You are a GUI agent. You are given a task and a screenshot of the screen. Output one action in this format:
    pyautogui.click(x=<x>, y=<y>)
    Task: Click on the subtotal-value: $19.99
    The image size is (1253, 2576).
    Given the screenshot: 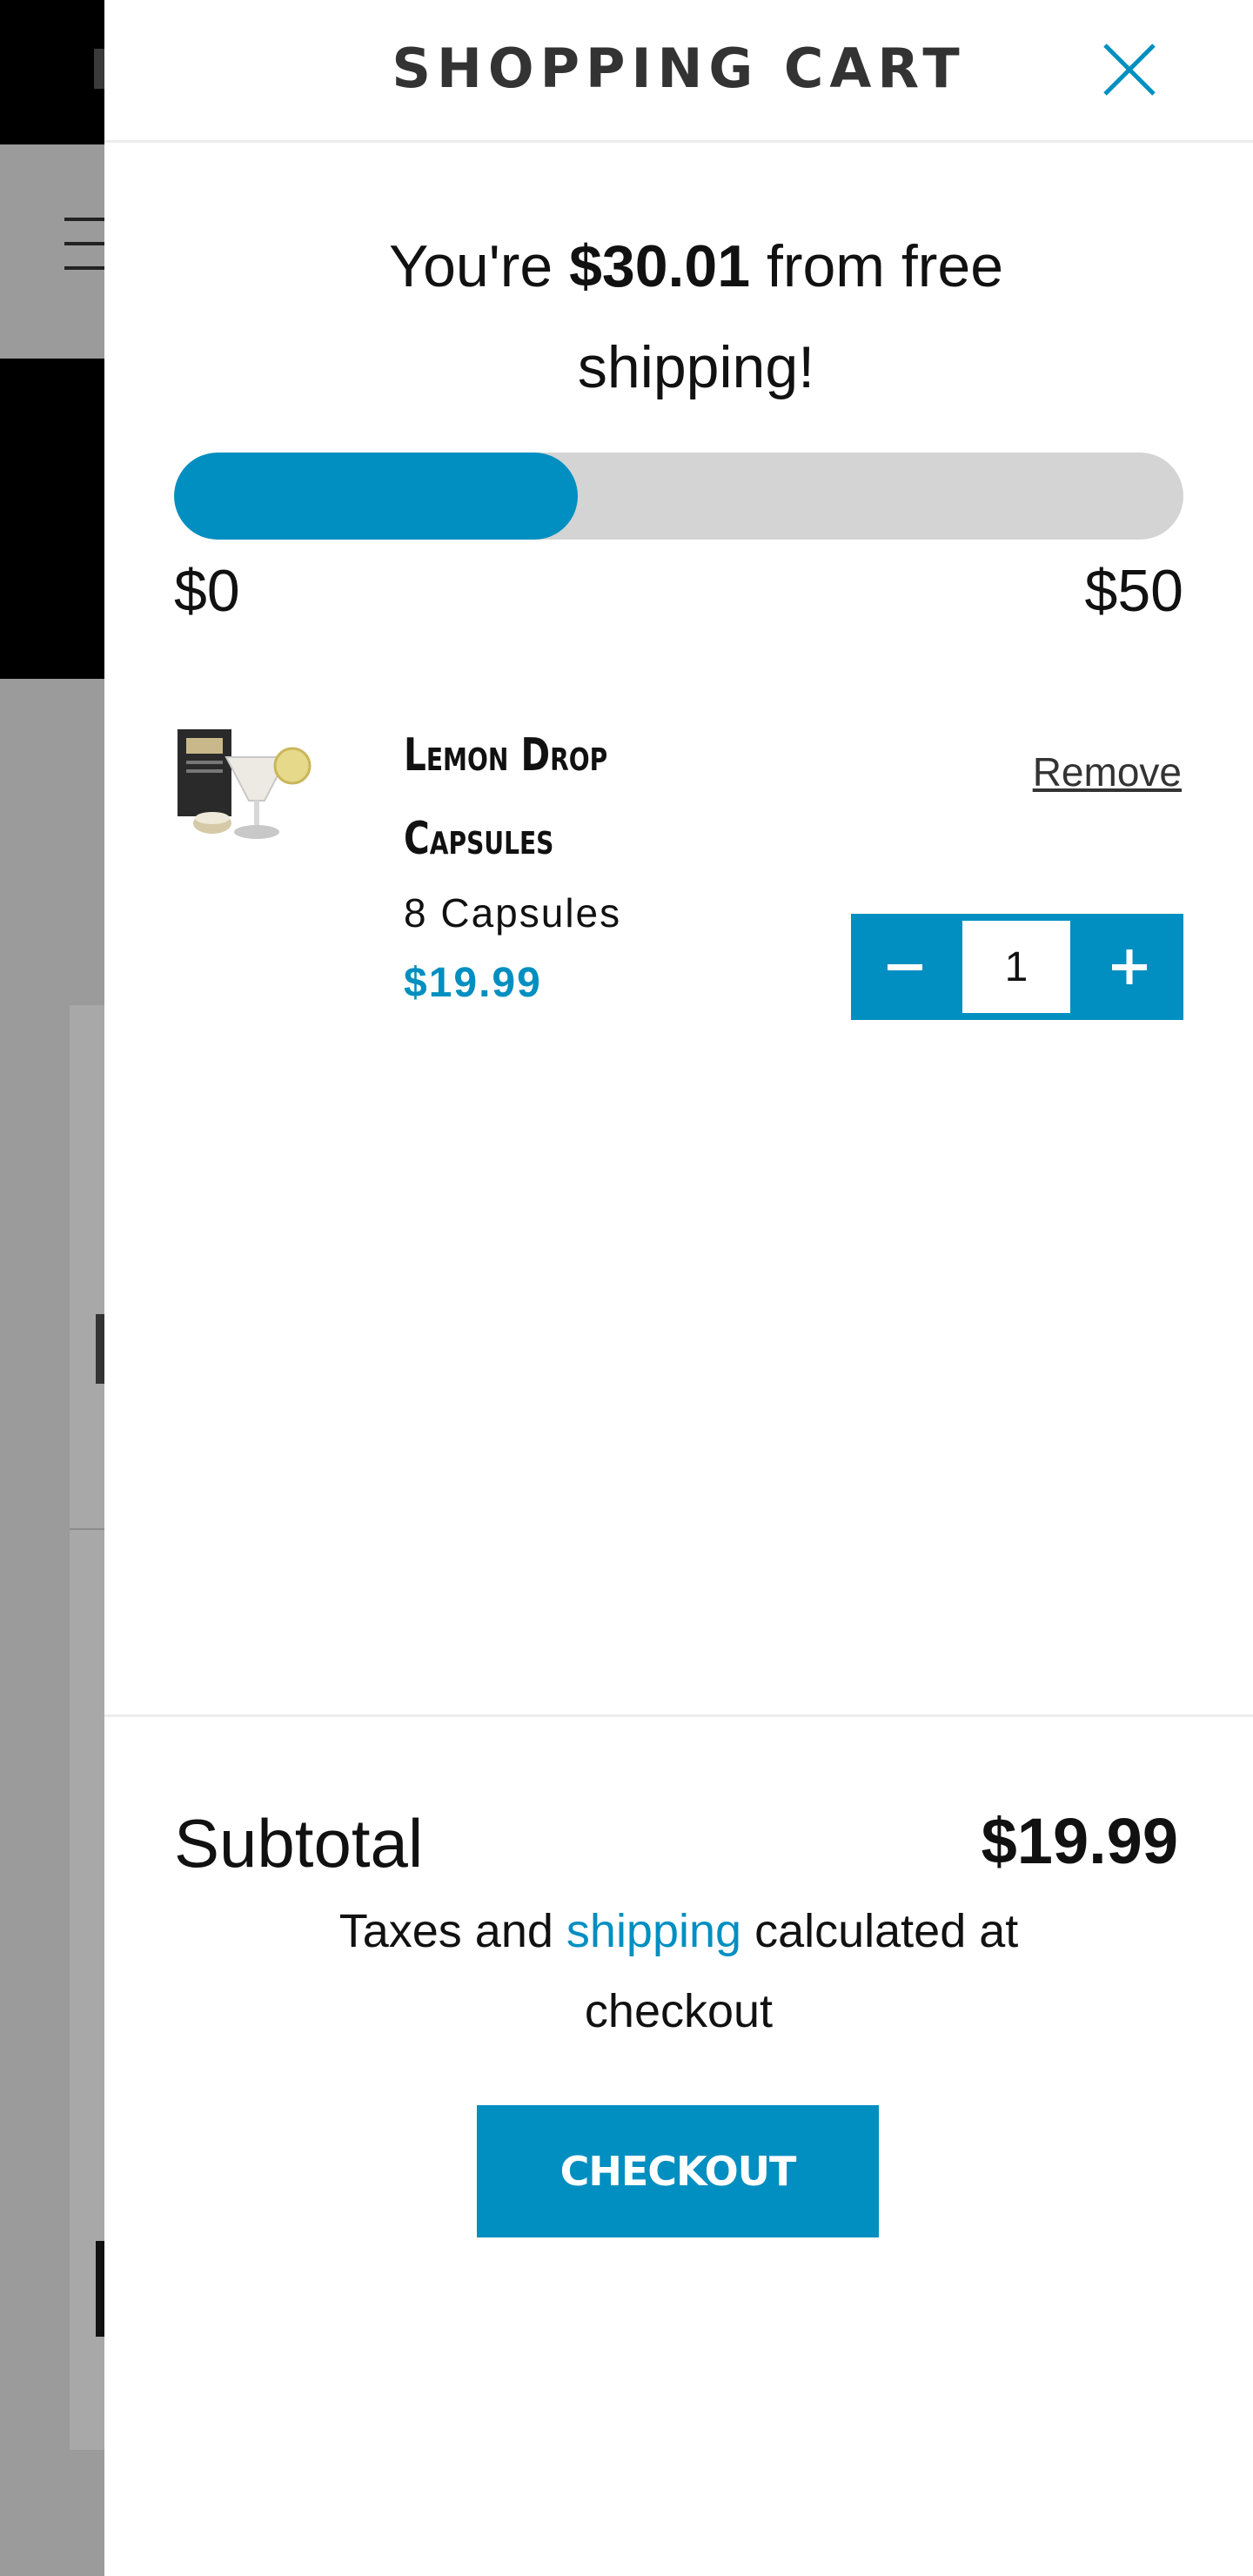 What is the action you would take?
    pyautogui.click(x=1079, y=1841)
    